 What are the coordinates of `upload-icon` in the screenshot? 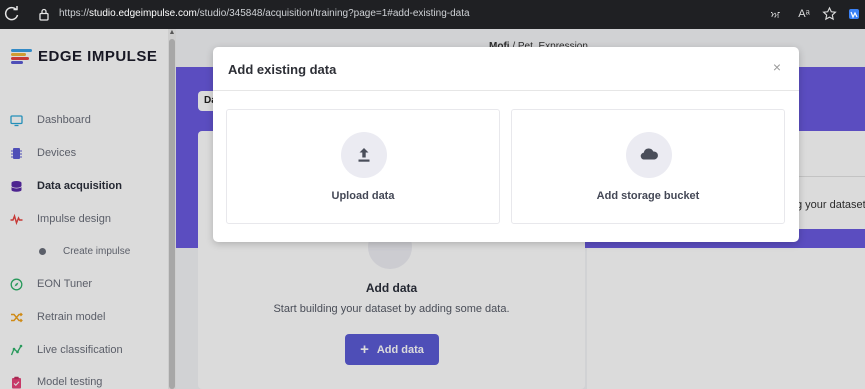 It's located at (364, 155).